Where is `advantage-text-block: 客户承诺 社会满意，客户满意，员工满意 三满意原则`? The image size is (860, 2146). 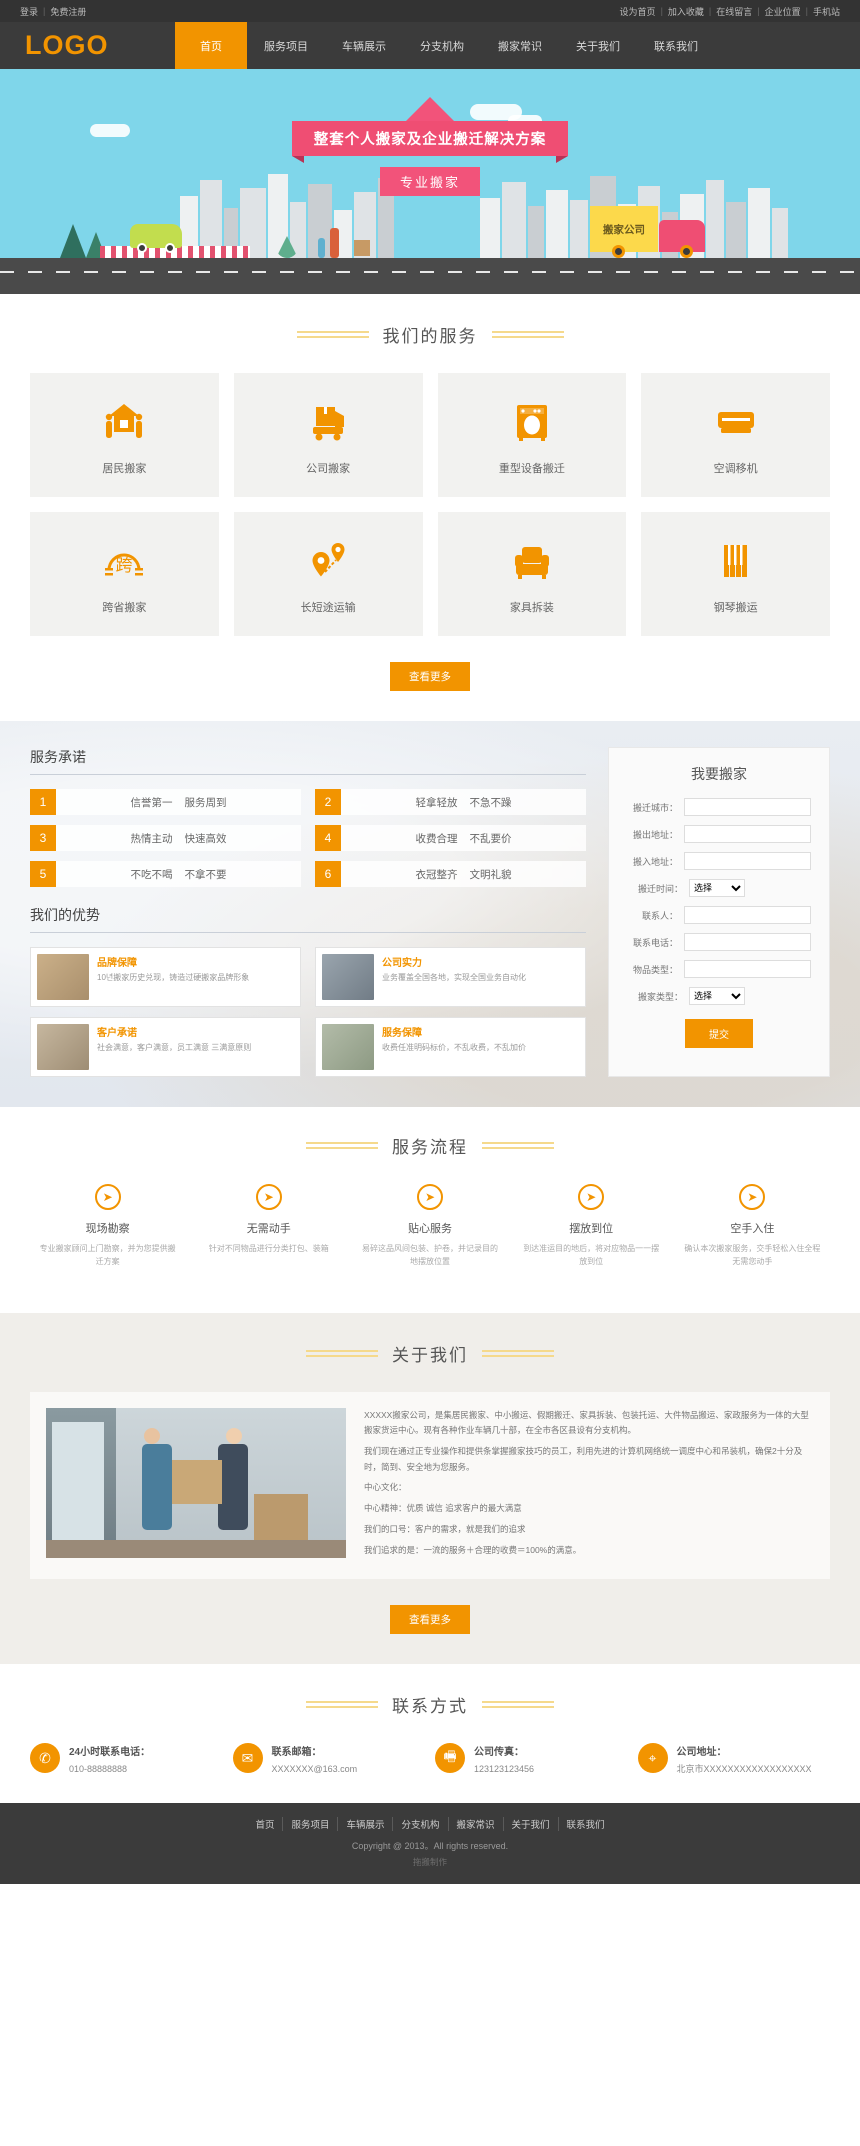
advantage-text-block: 客户承诺 社会满意，客户满意，员工满意 三满意原则 is located at coordinates (174, 1047).